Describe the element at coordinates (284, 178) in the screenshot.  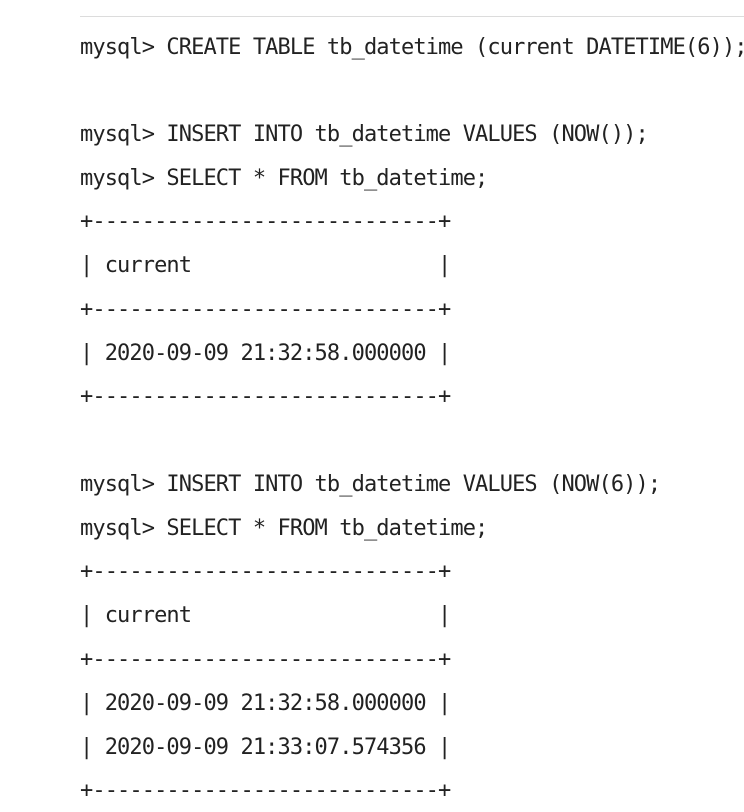
I see `select-command-1: mysql> SELECT * FROM tb_datetime;` at that location.